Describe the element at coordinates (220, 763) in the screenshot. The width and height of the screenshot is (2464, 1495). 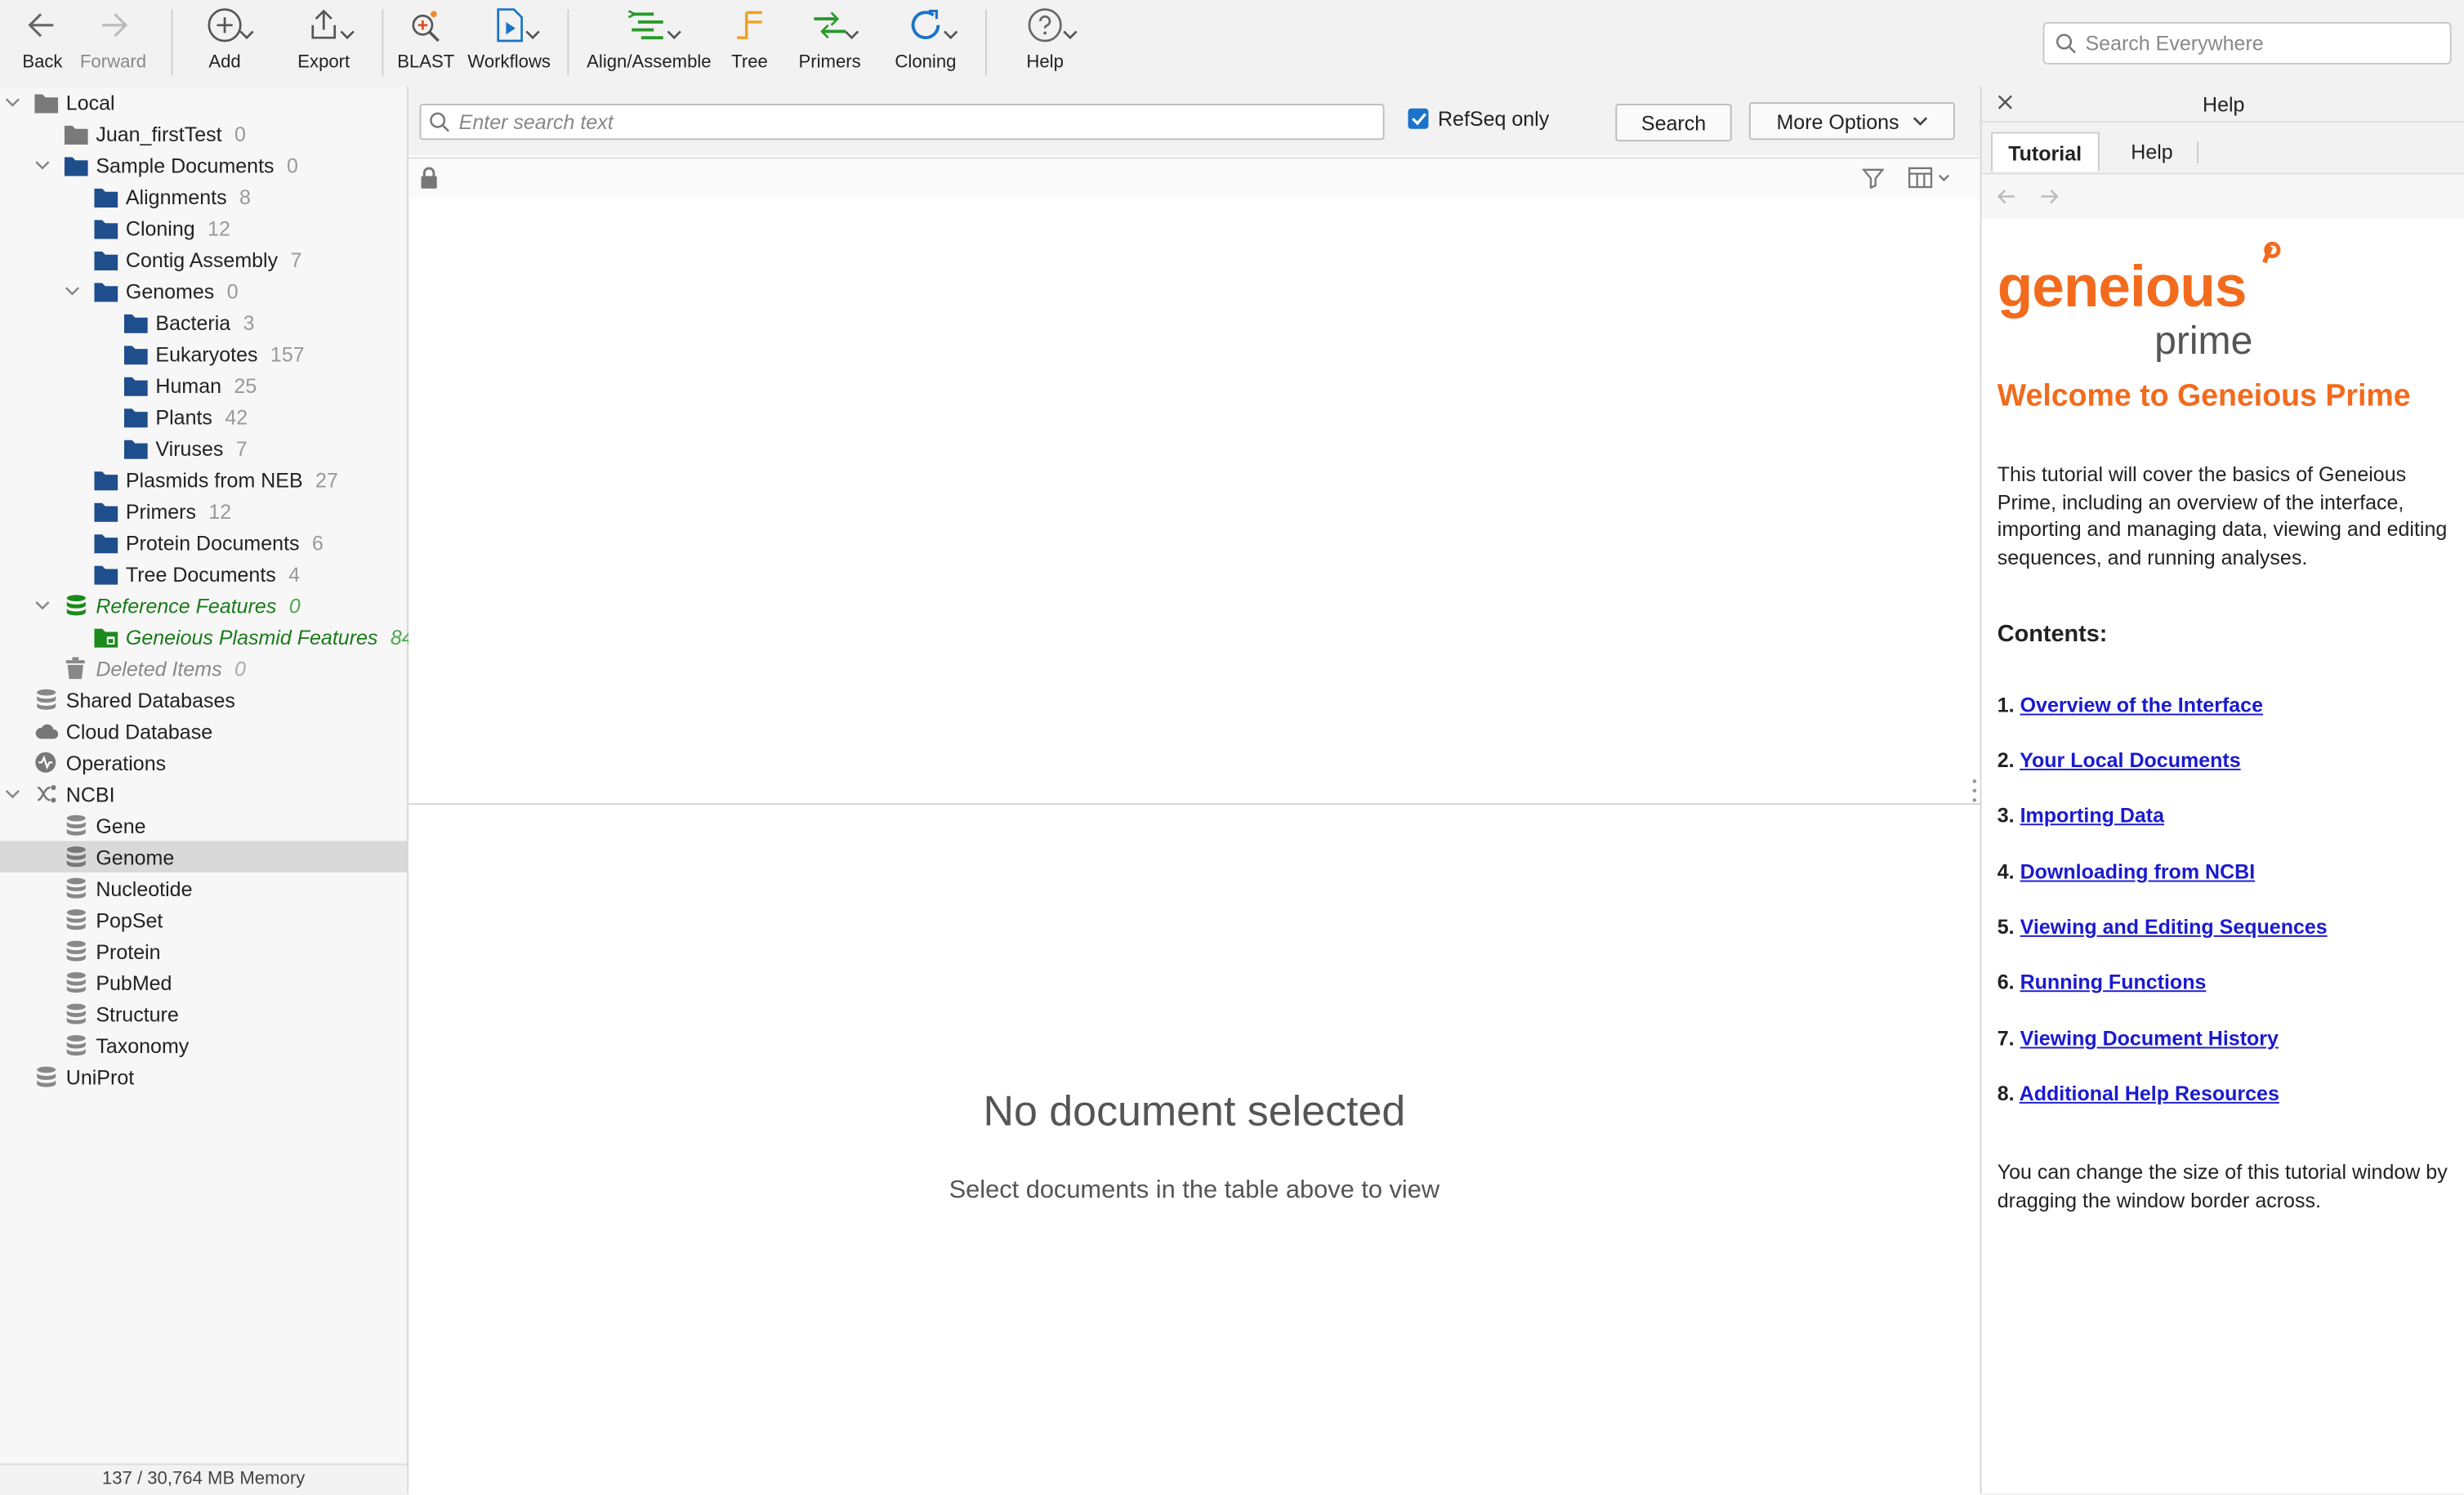
I see `tree-item-operations: Operations` at that location.